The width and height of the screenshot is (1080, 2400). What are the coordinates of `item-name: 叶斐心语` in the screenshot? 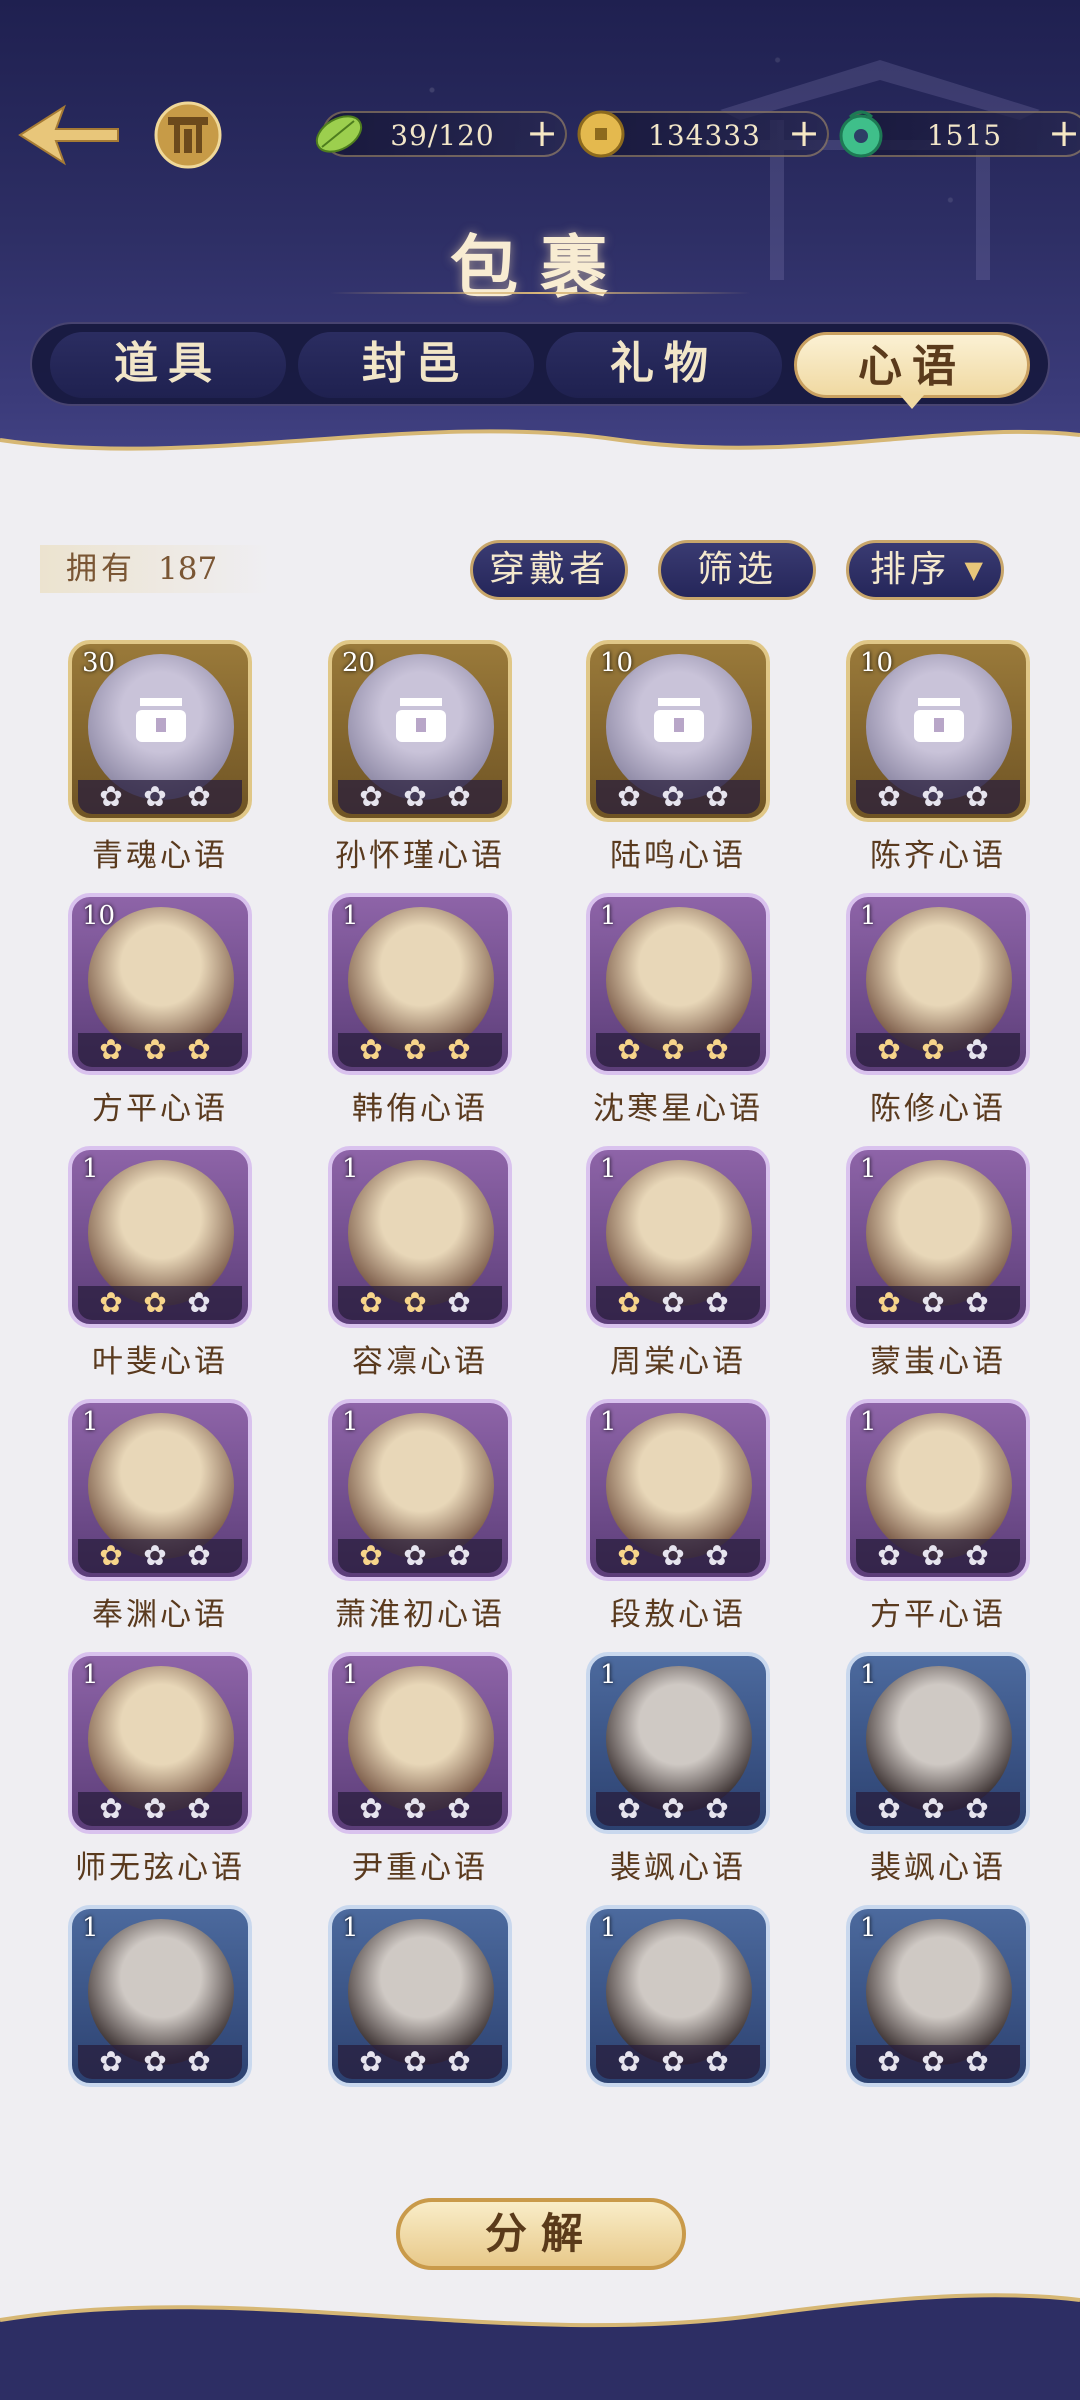 It's located at (160, 1362).